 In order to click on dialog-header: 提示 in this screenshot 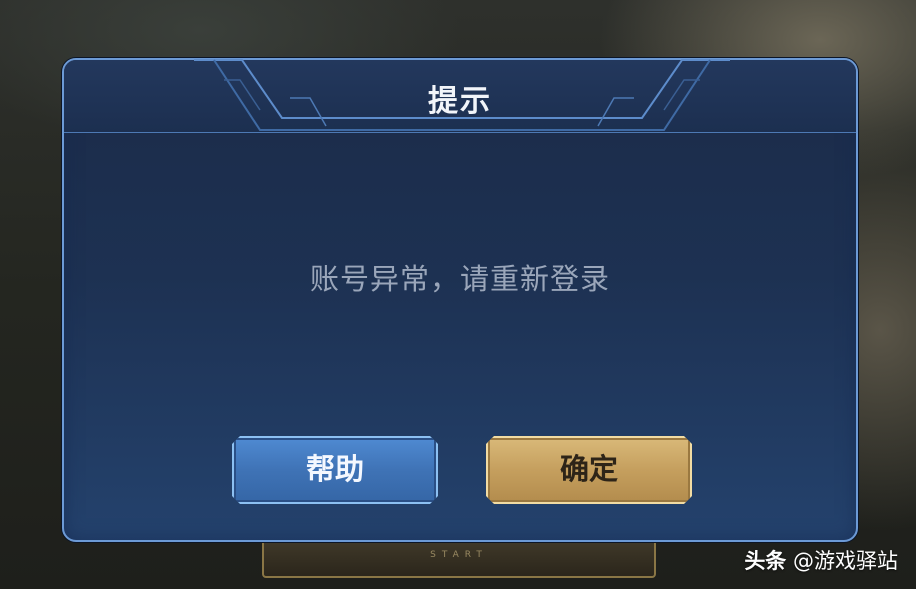, I will do `click(460, 96)`.